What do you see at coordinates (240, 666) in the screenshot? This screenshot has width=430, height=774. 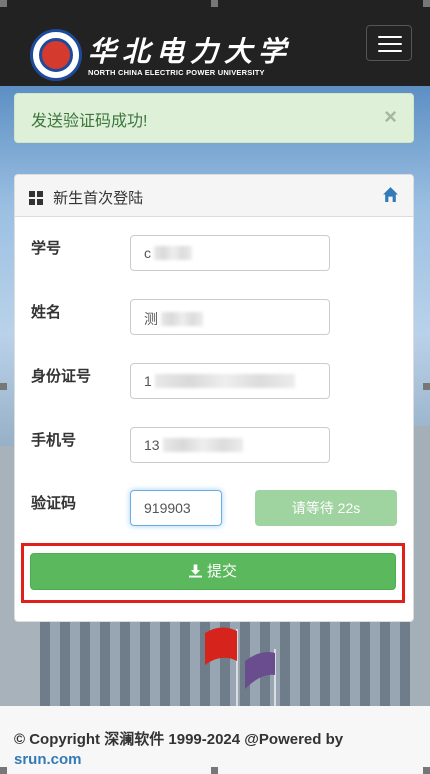 I see `flags-image` at bounding box center [240, 666].